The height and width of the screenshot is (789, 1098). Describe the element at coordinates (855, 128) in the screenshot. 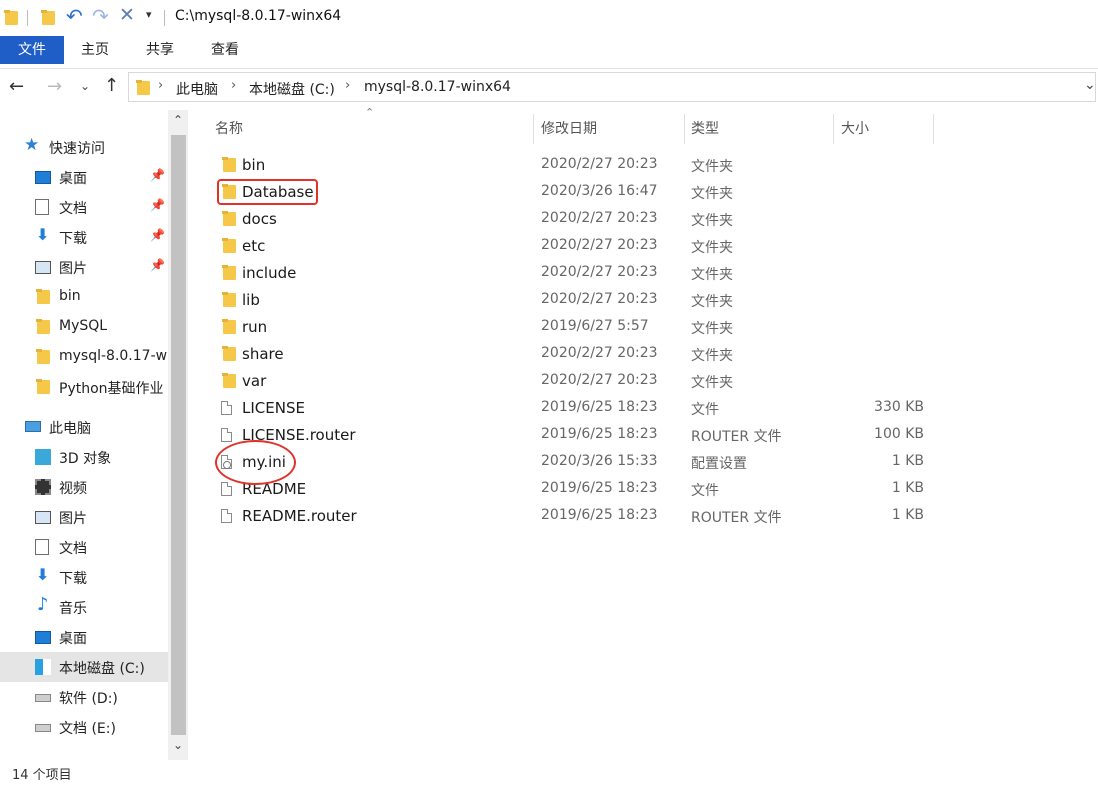

I see `column-header-size: 大小` at that location.